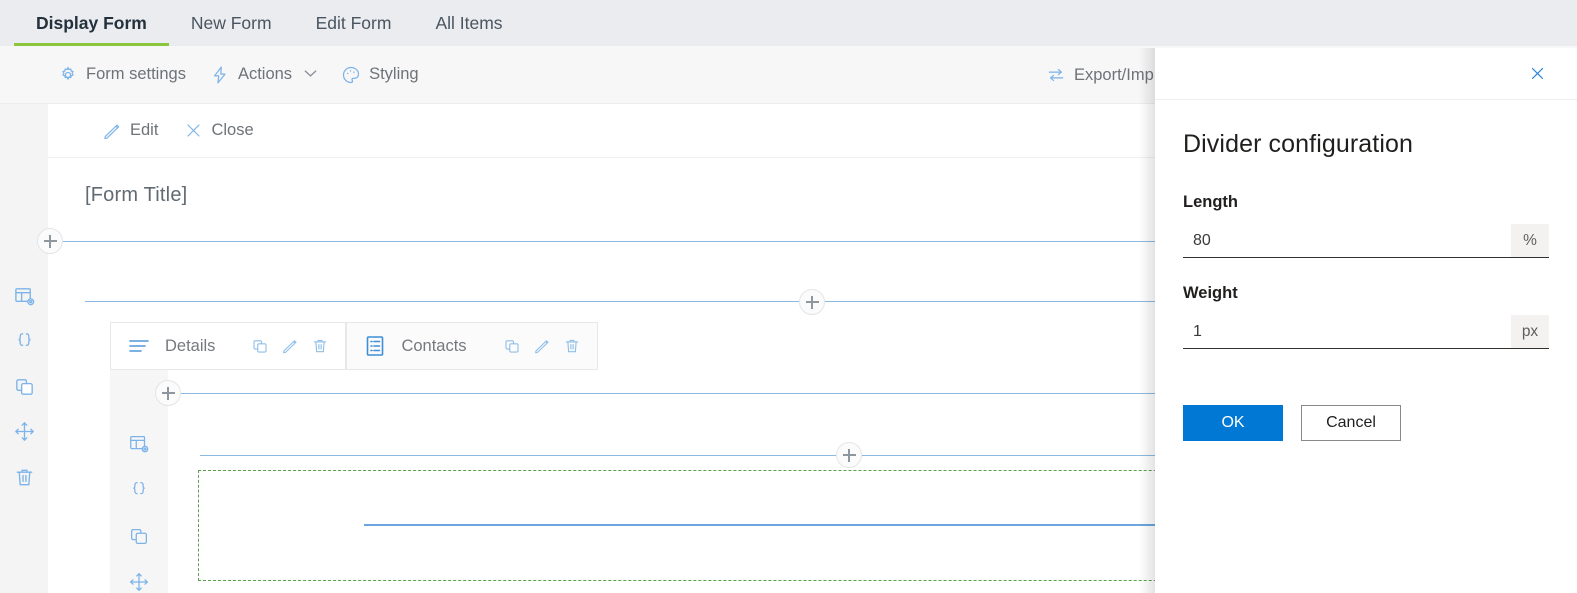  I want to click on tab-display-form-label: Display Form, so click(91, 22).